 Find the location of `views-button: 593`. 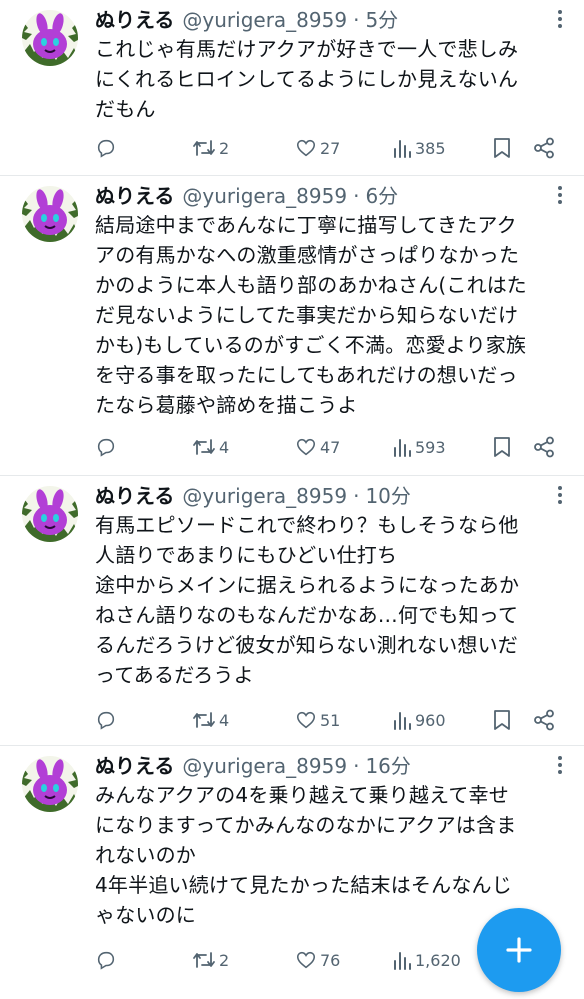

views-button: 593 is located at coordinates (419, 447).